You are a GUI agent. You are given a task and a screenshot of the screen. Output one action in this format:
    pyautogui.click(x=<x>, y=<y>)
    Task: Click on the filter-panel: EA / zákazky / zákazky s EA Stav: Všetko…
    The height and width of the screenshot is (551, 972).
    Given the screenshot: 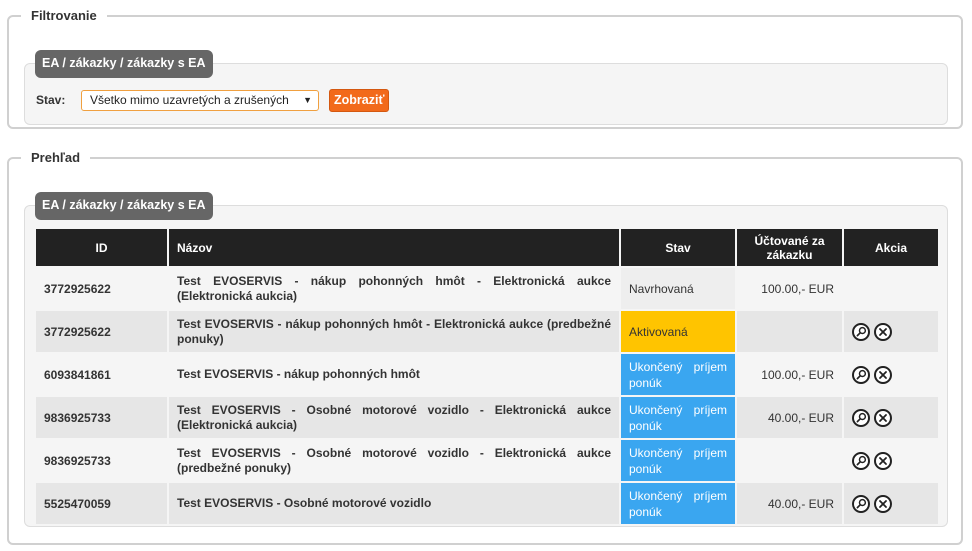 What is the action you would take?
    pyautogui.click(x=486, y=87)
    